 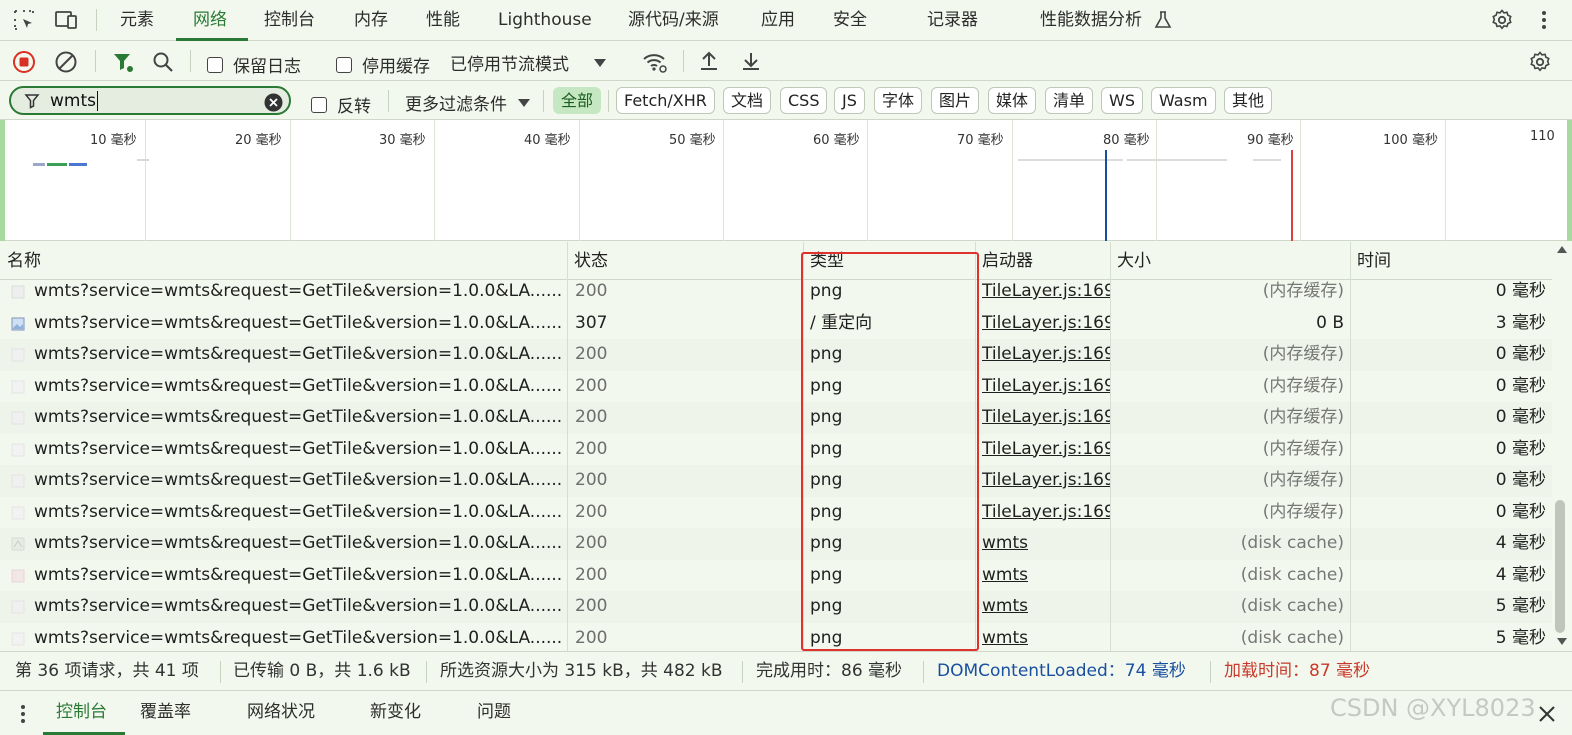 I want to click on filter-chip-css: CSS, so click(x=804, y=100).